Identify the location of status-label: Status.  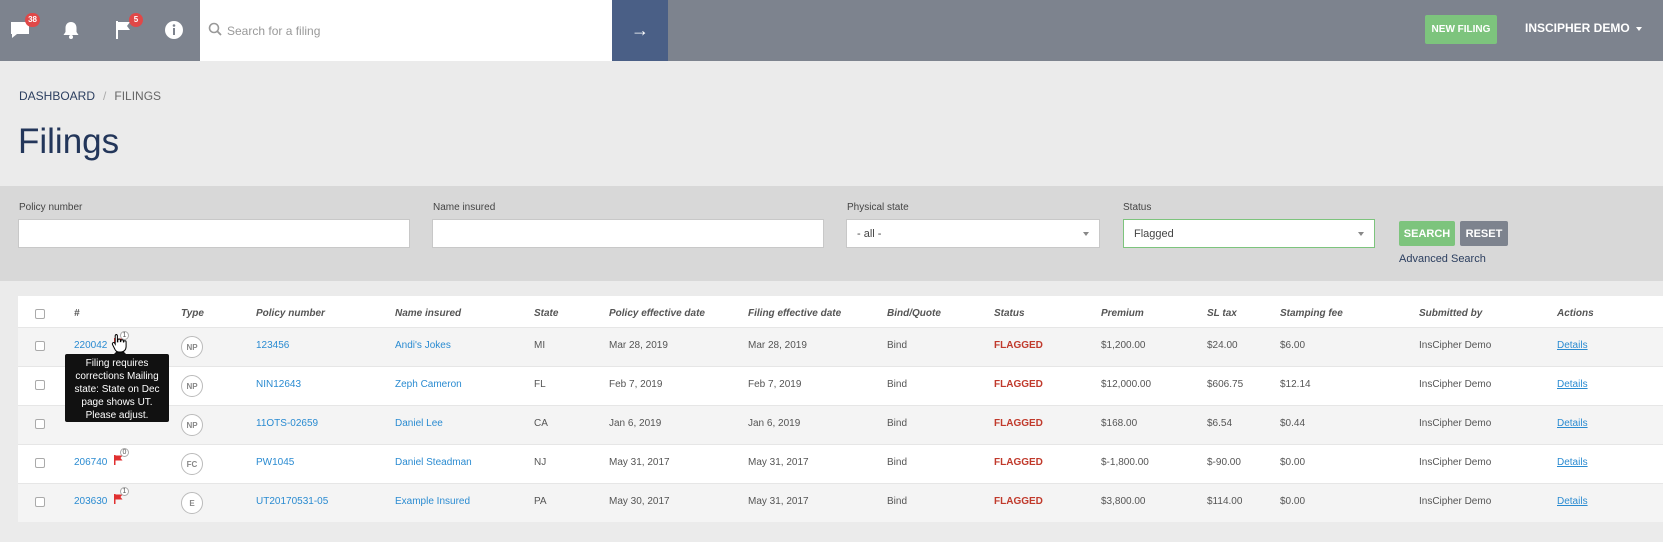
(1137, 207).